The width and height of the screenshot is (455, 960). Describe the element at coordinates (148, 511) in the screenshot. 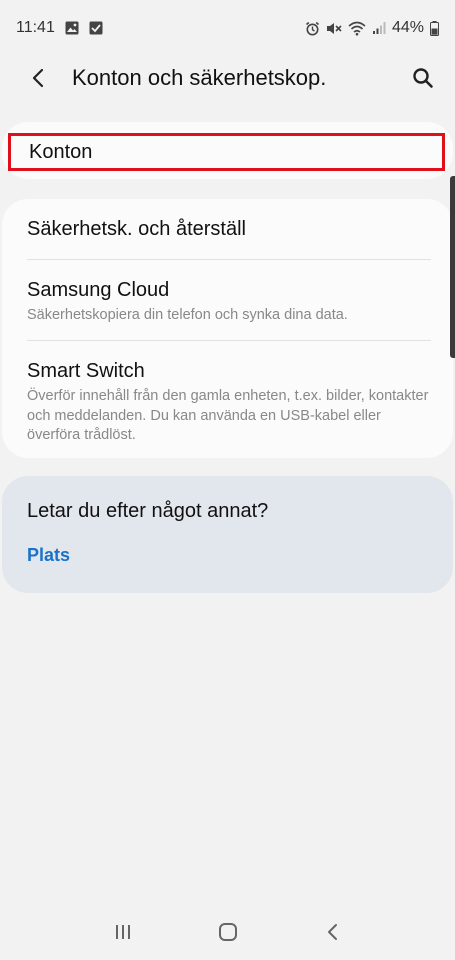

I see `suggestion-title: Letar du efter något annat?` at that location.